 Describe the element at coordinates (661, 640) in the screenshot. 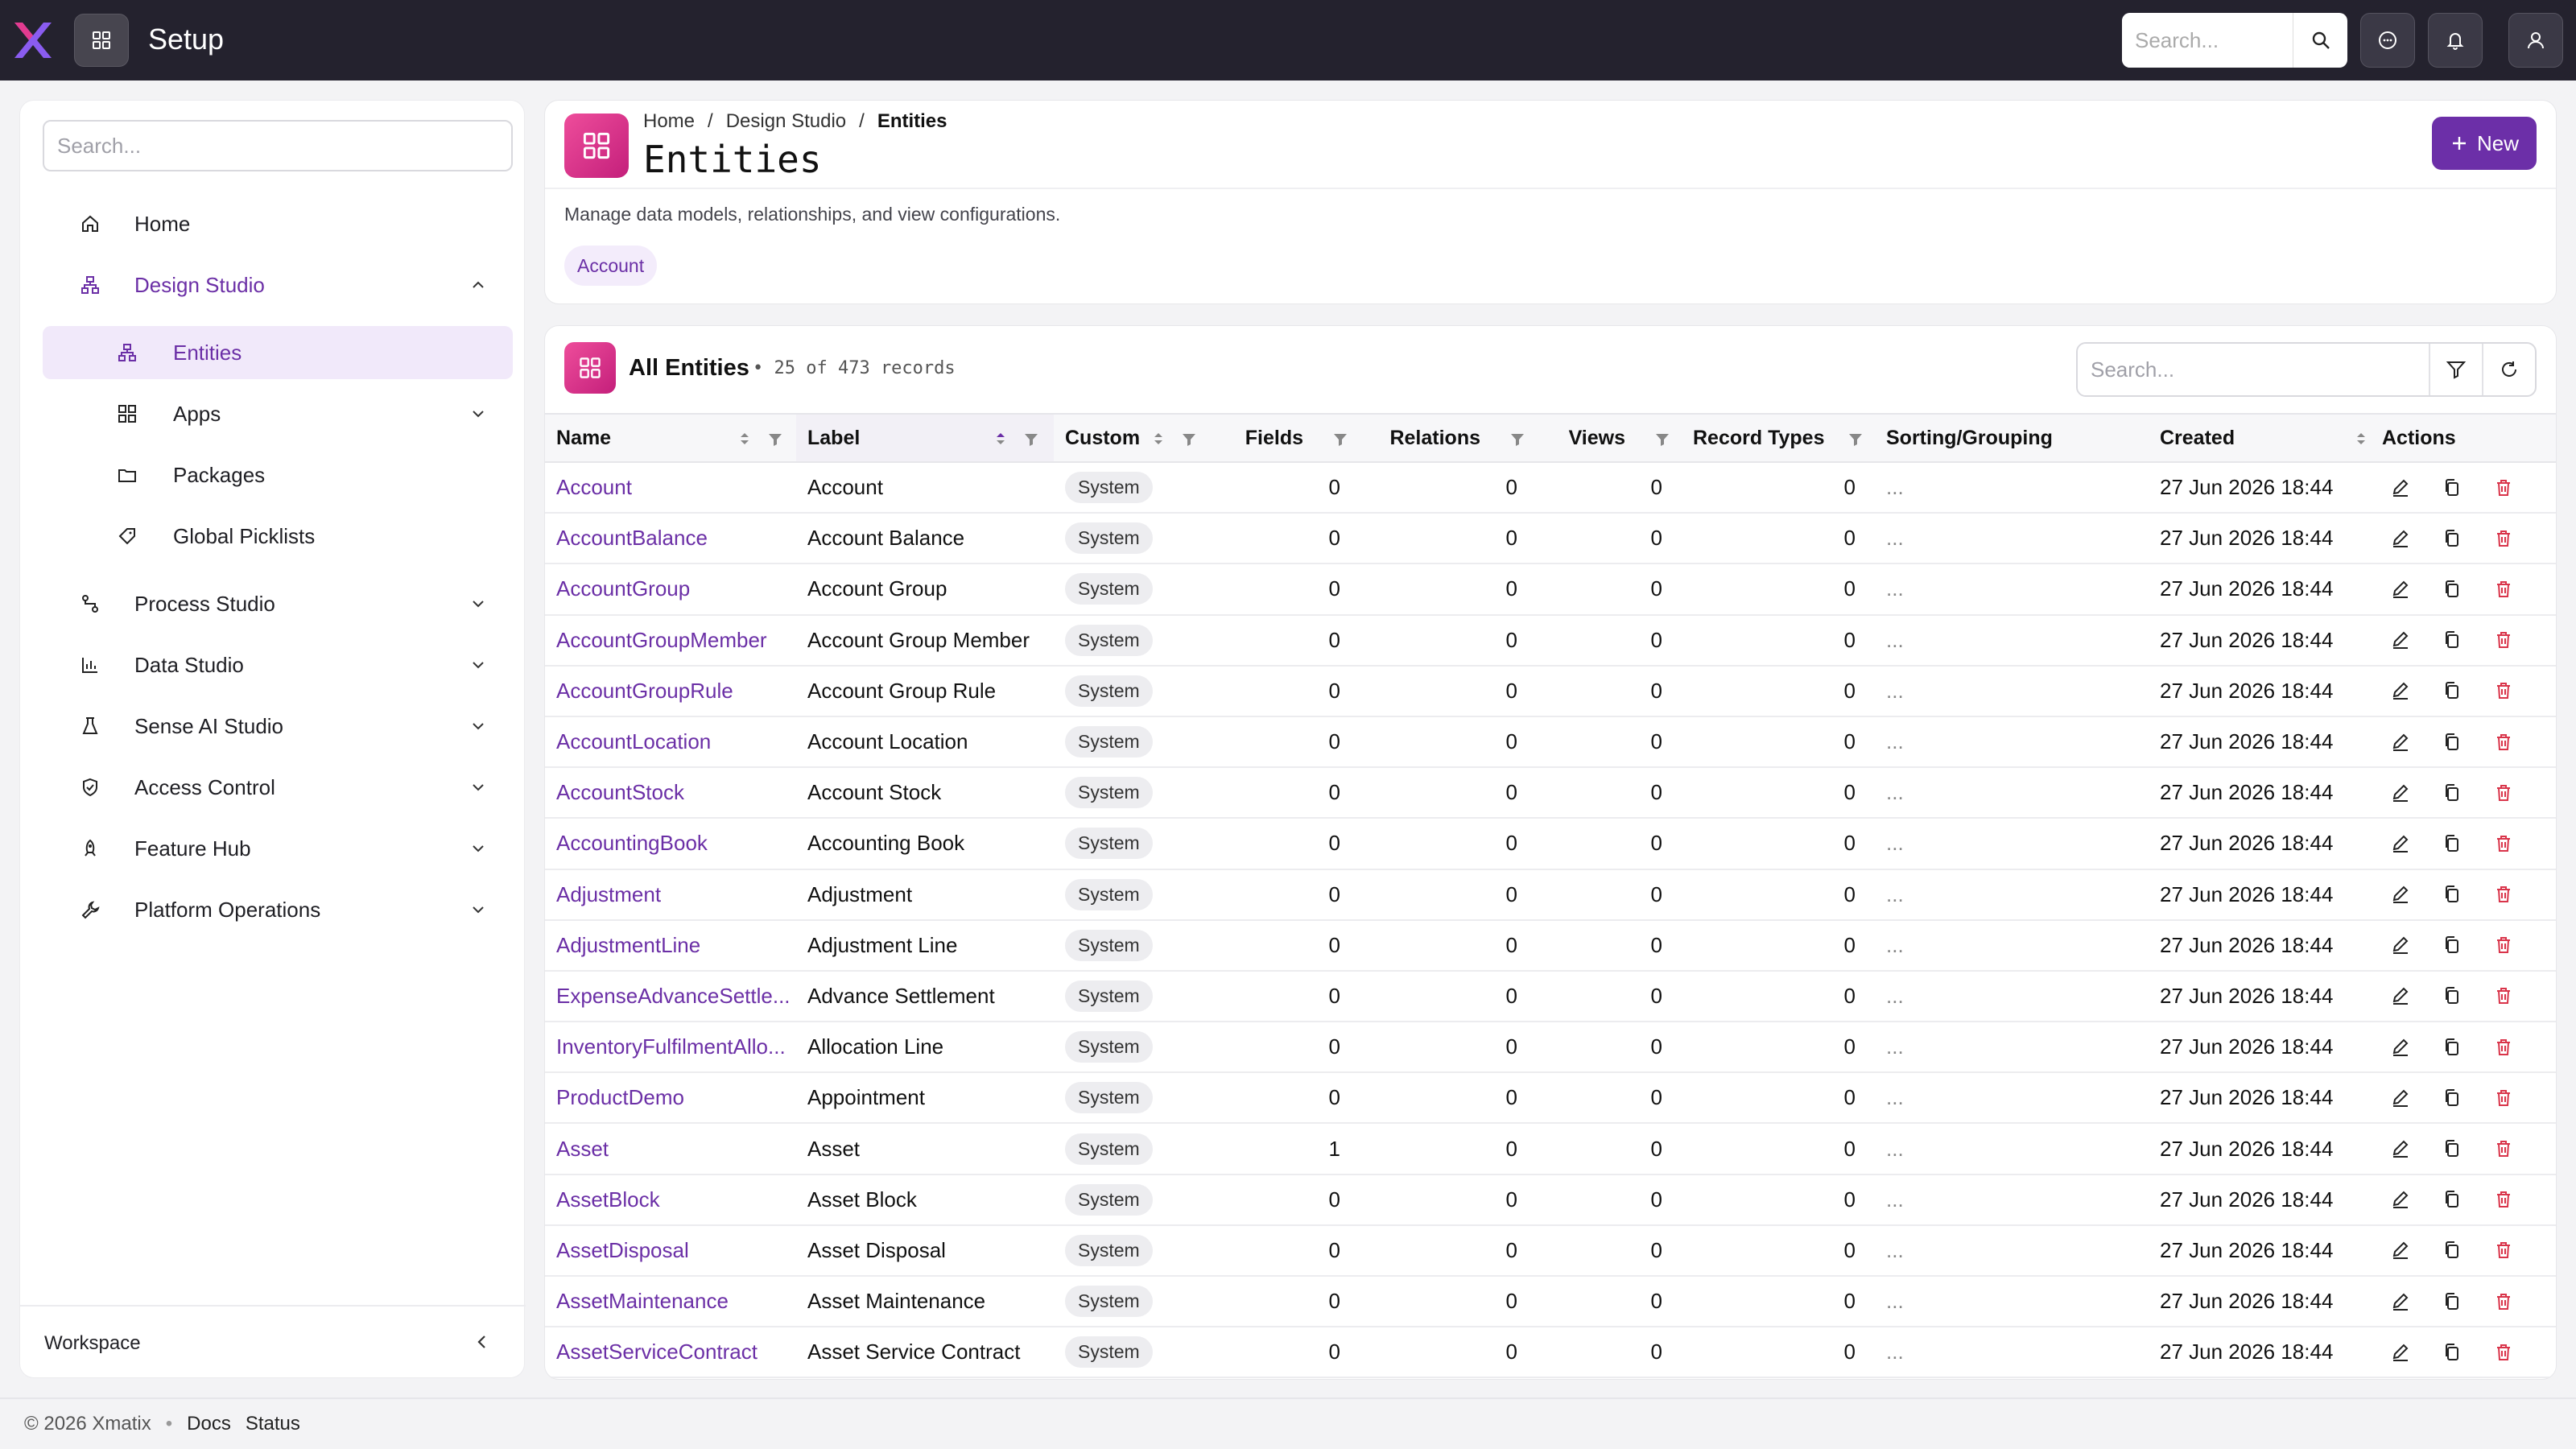

I see `entity-name-link: AccountGroupMember` at that location.